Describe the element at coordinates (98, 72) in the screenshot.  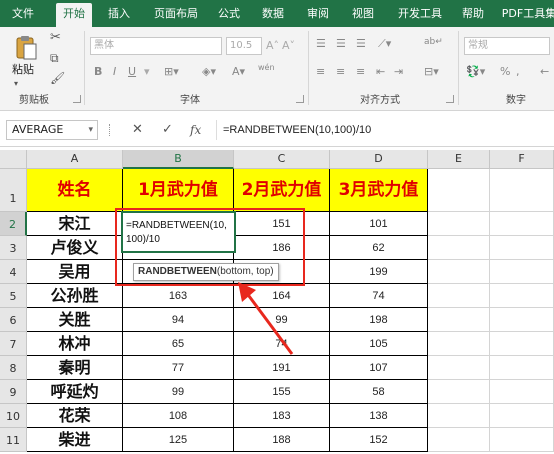
I see `bold-icon: B` at that location.